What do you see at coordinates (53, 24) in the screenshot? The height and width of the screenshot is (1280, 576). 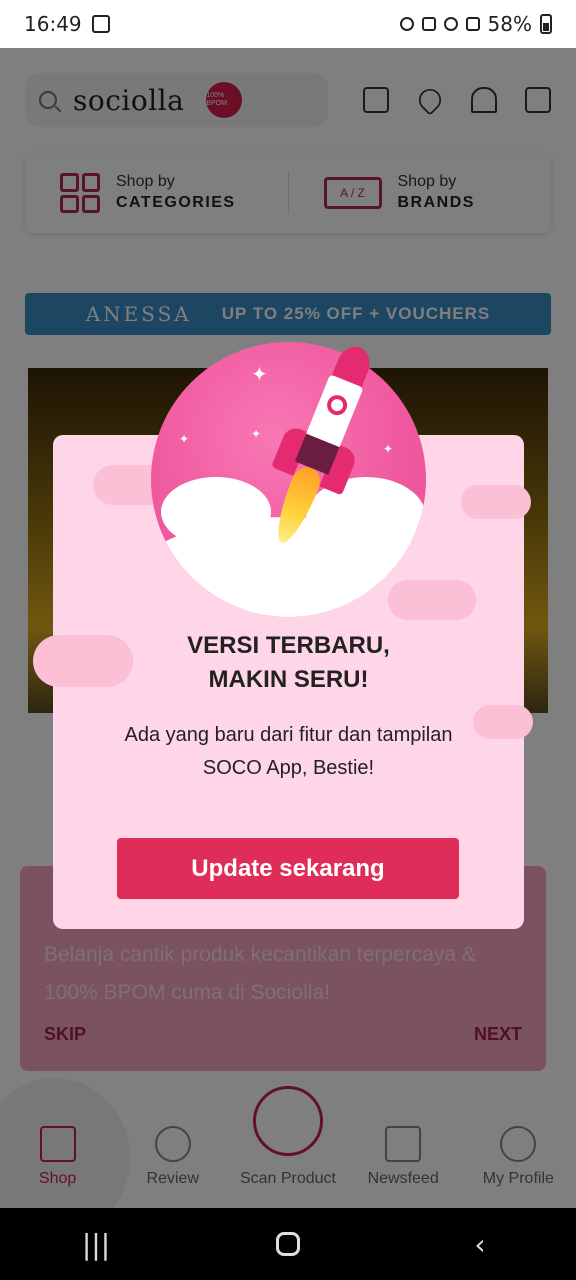 I see `status-time: 16:49` at bounding box center [53, 24].